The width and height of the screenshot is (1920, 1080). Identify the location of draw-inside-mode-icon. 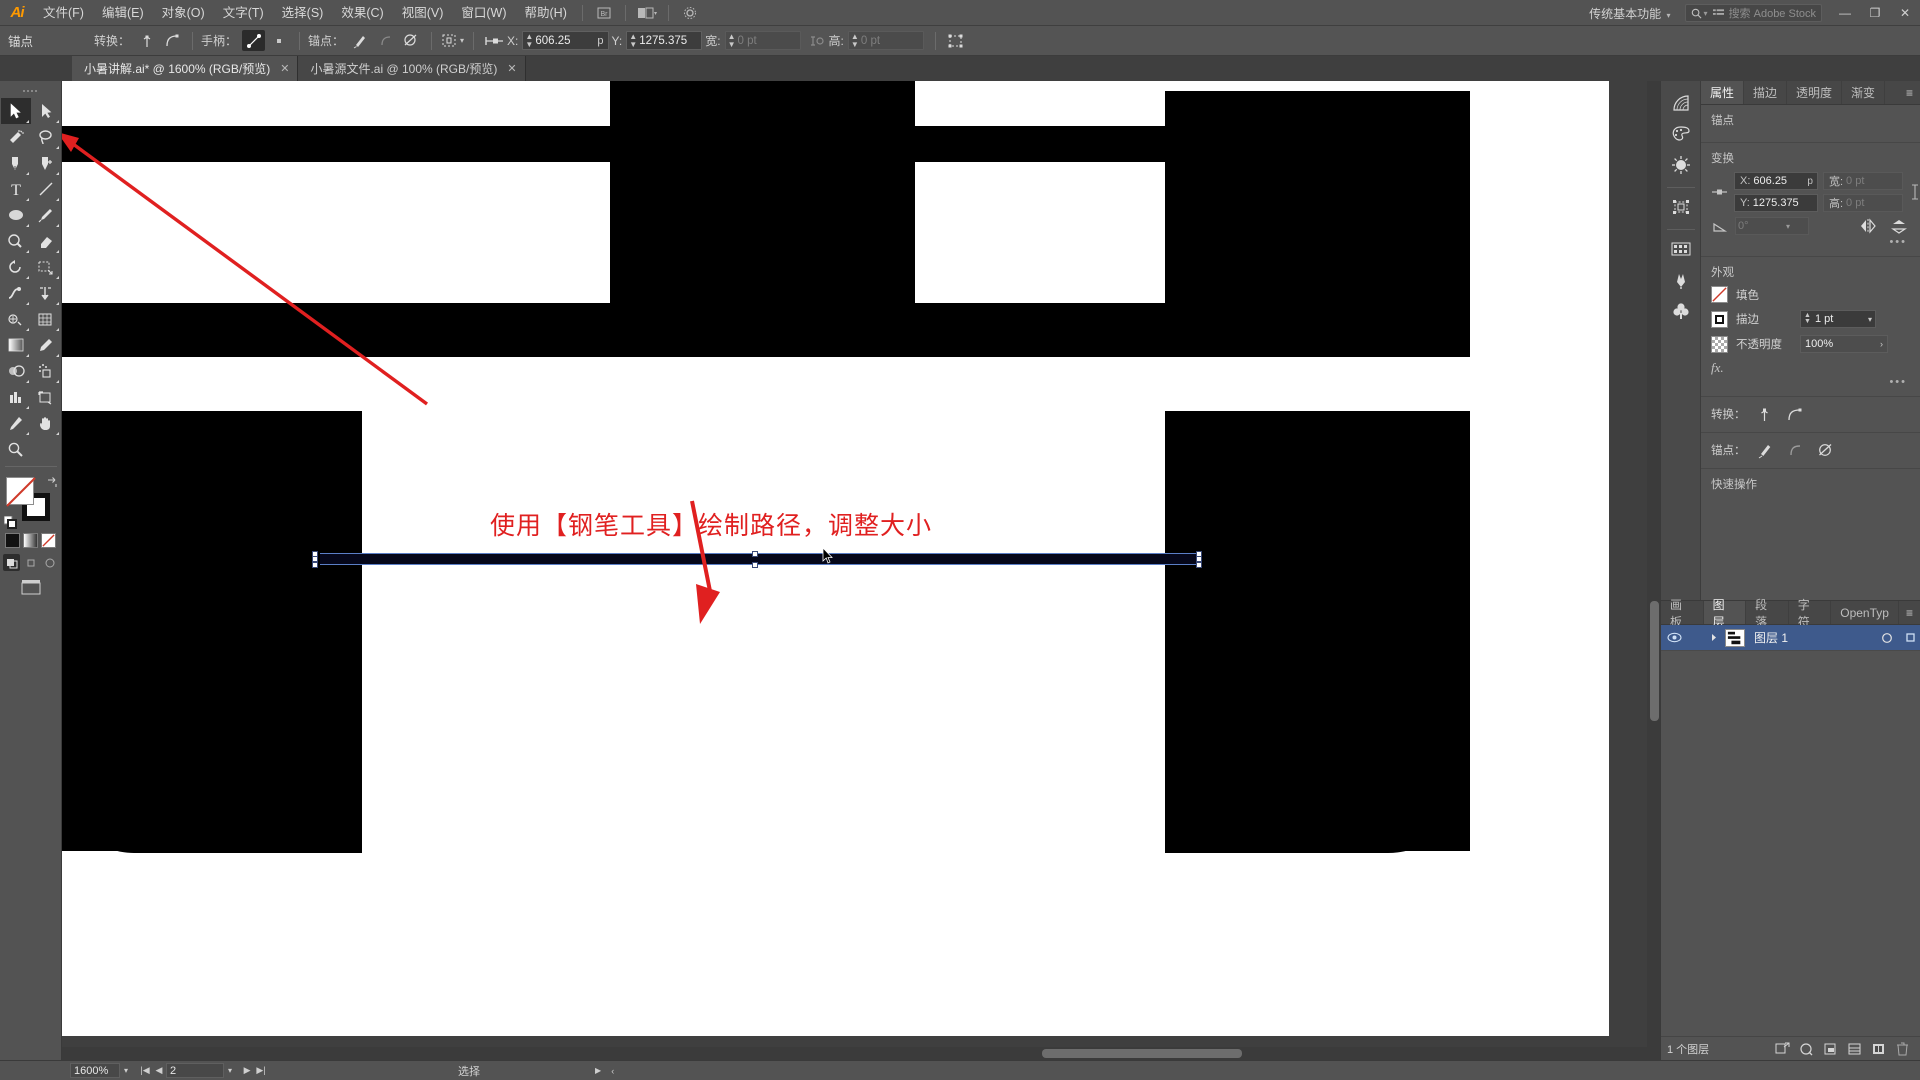
(49, 562).